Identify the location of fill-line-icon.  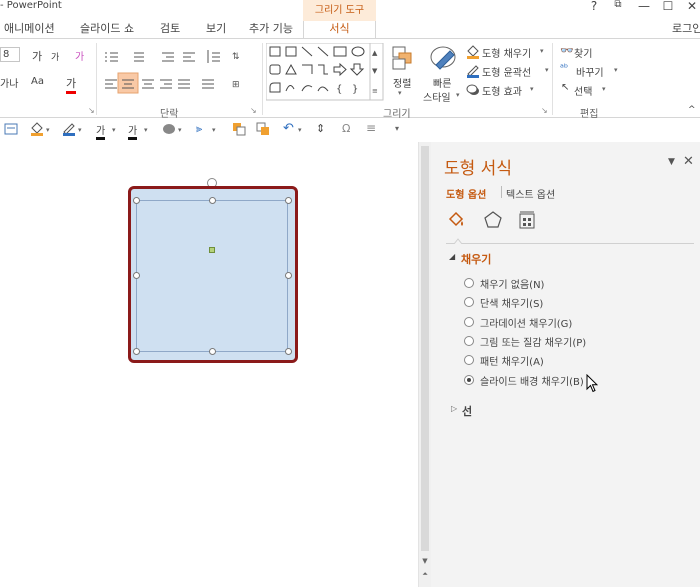
(456, 220).